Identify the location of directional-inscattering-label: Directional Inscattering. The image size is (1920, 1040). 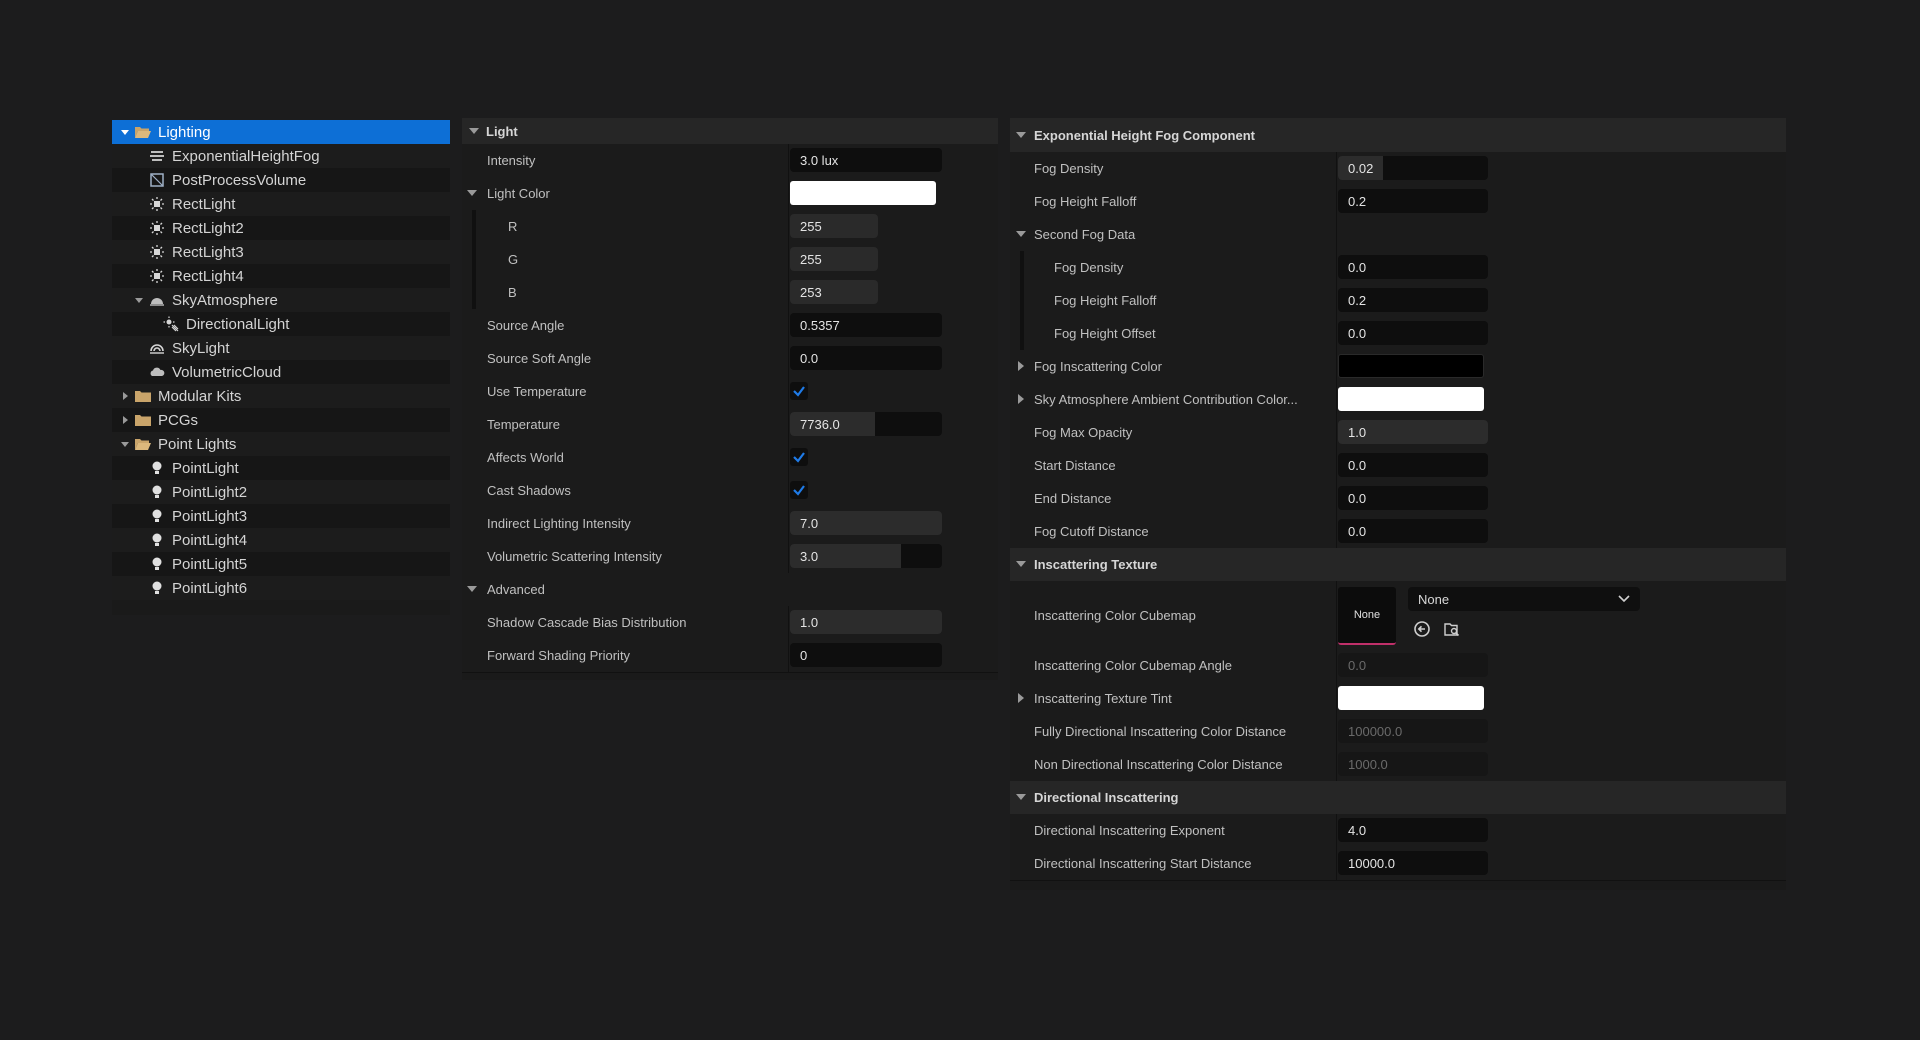
(1106, 797).